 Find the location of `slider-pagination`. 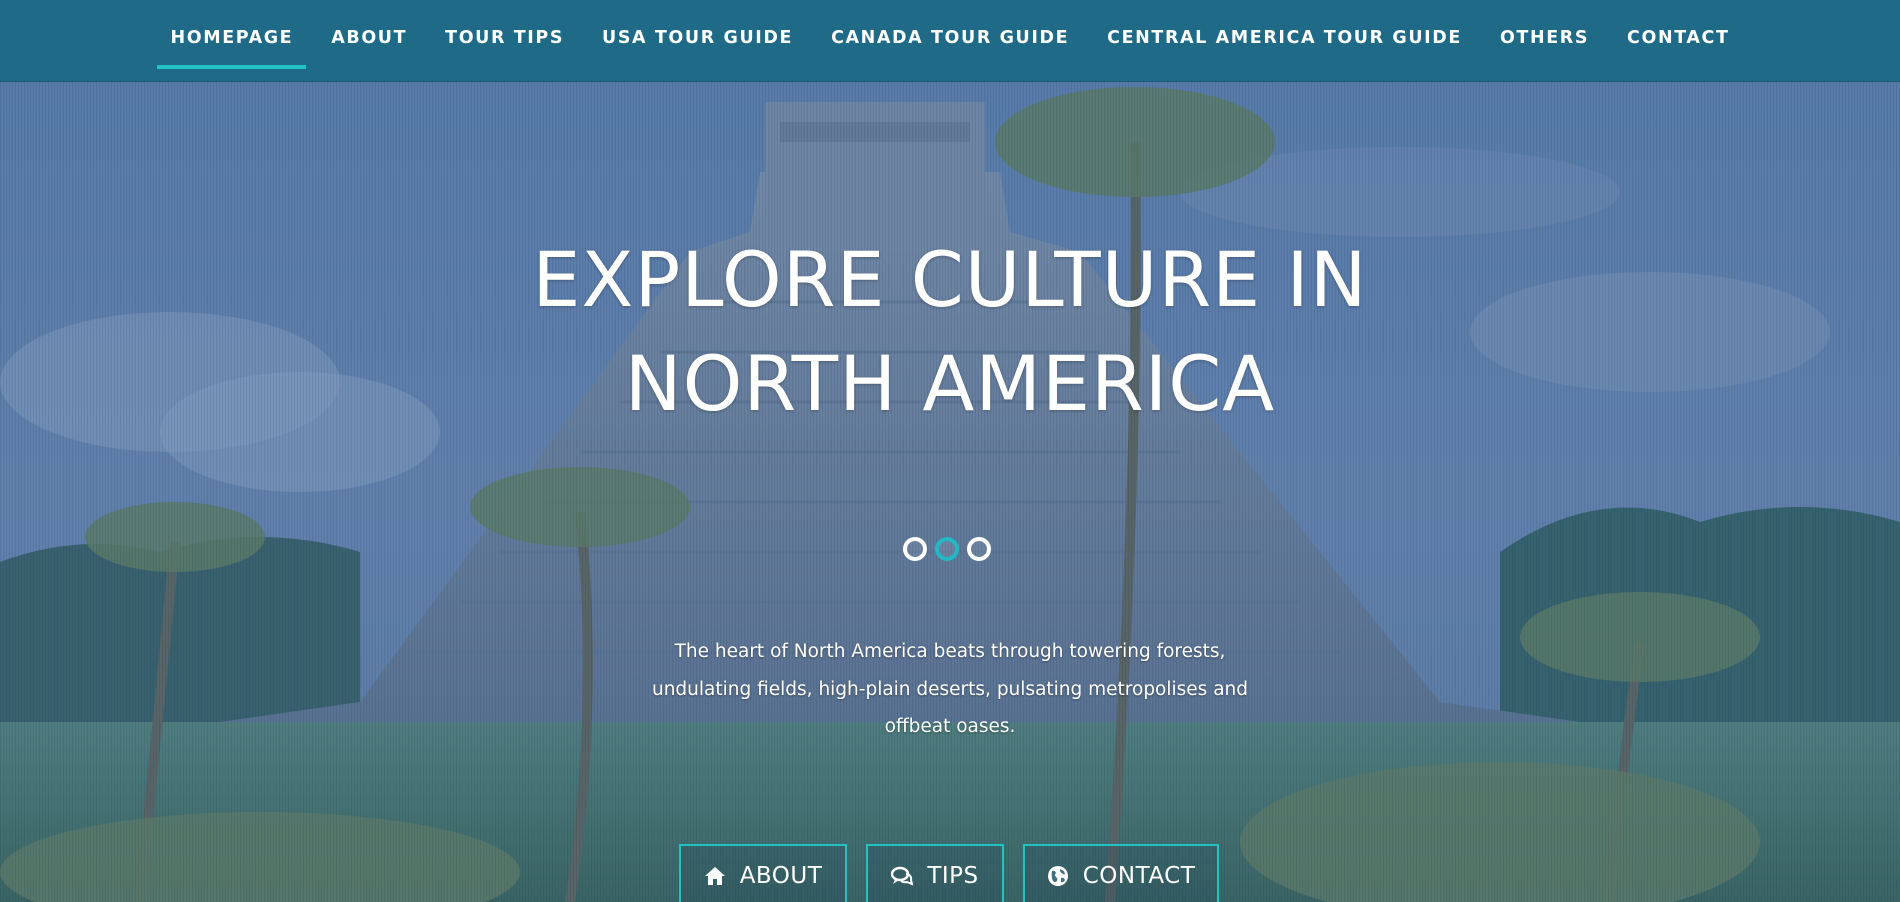

slider-pagination is located at coordinates (947, 549).